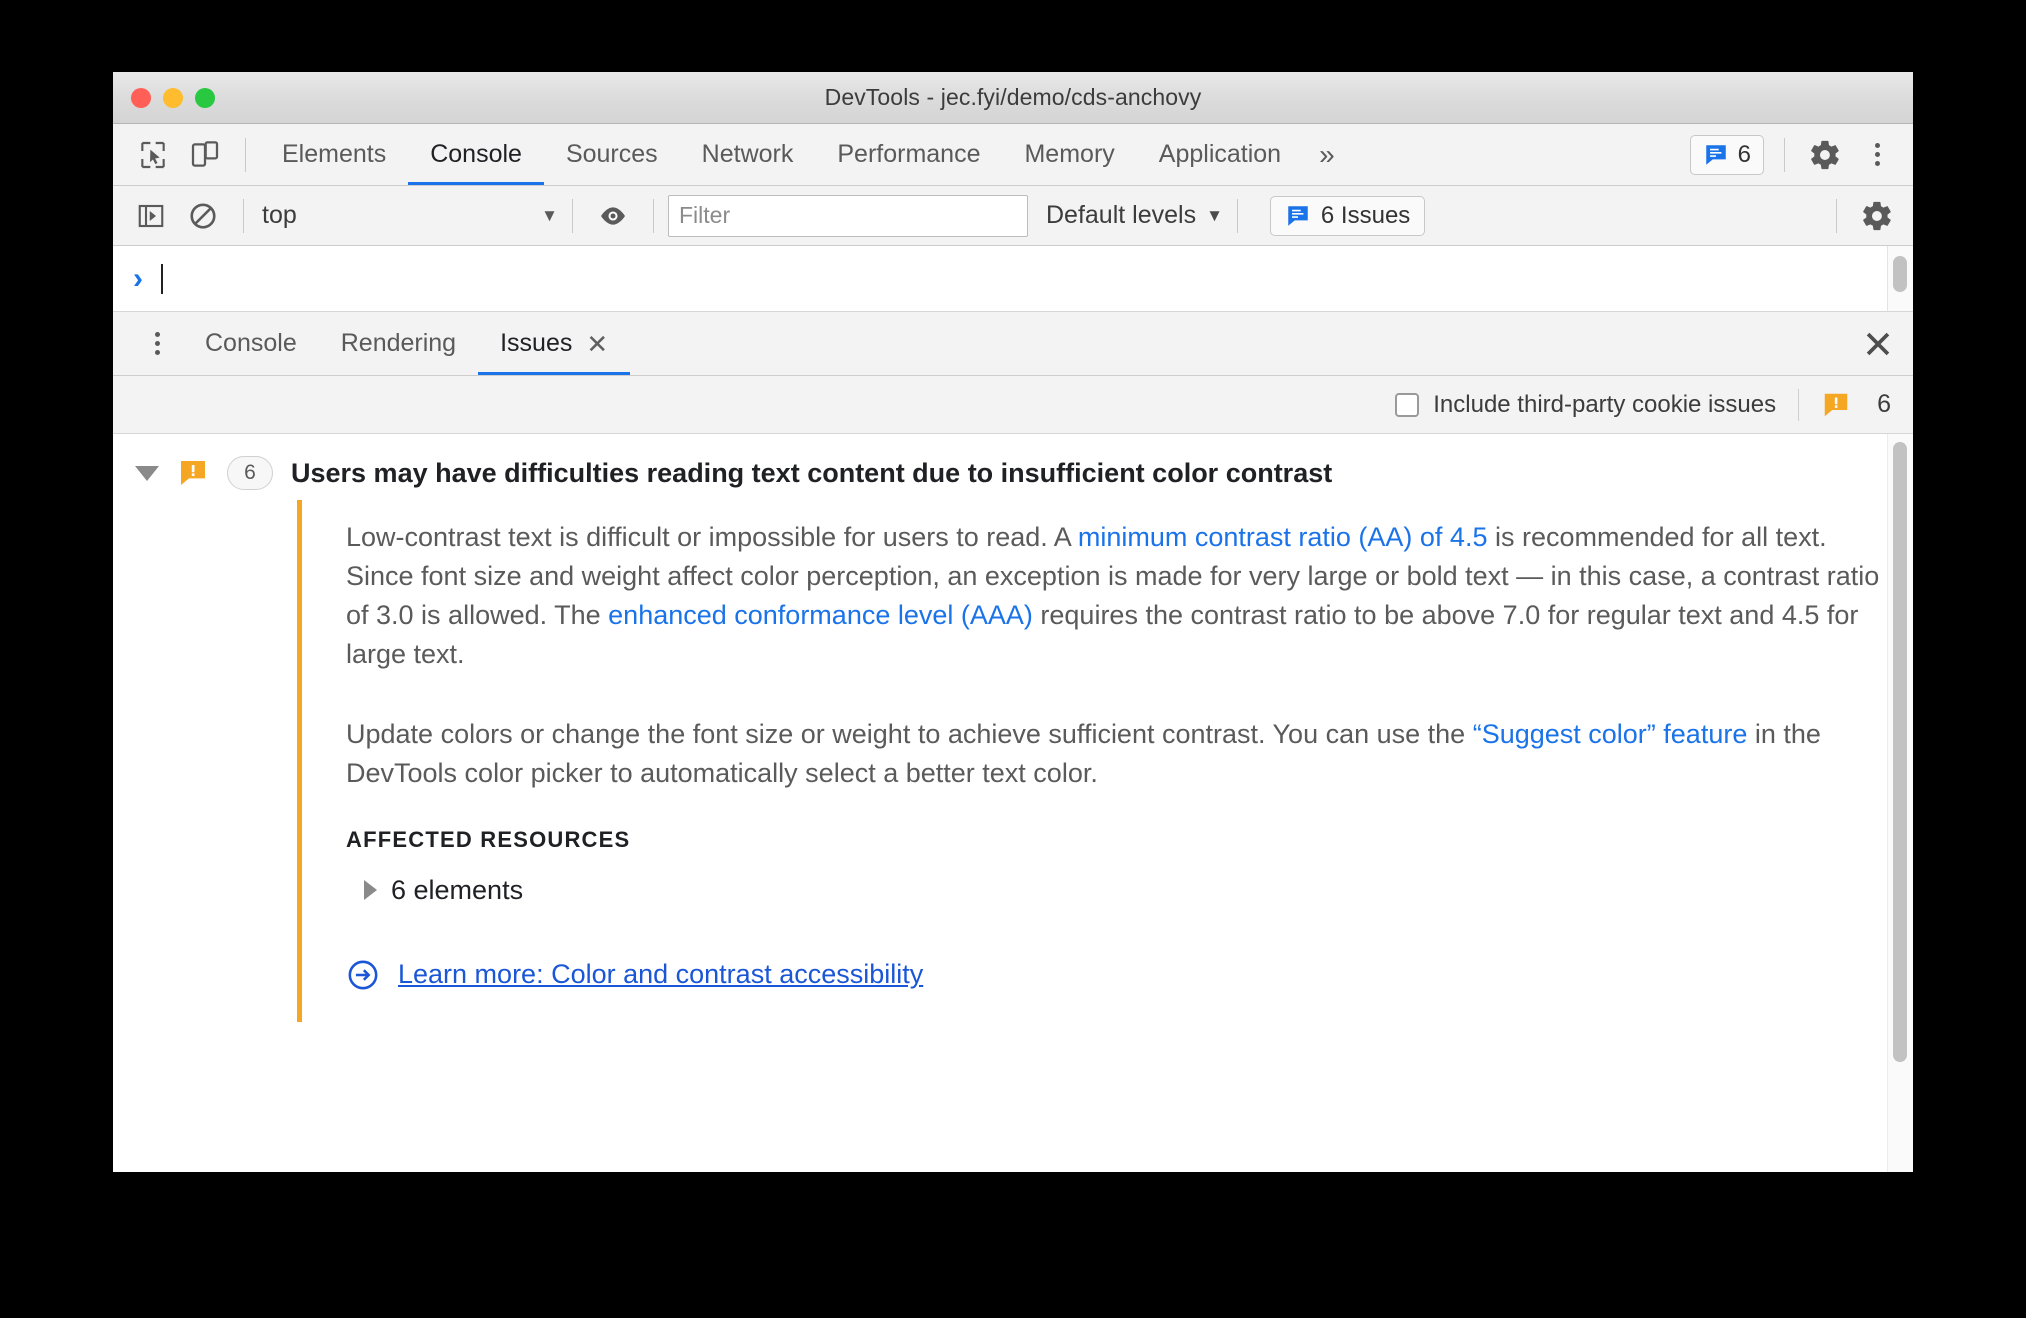  I want to click on issues-scrollbar-track, so click(1900, 803).